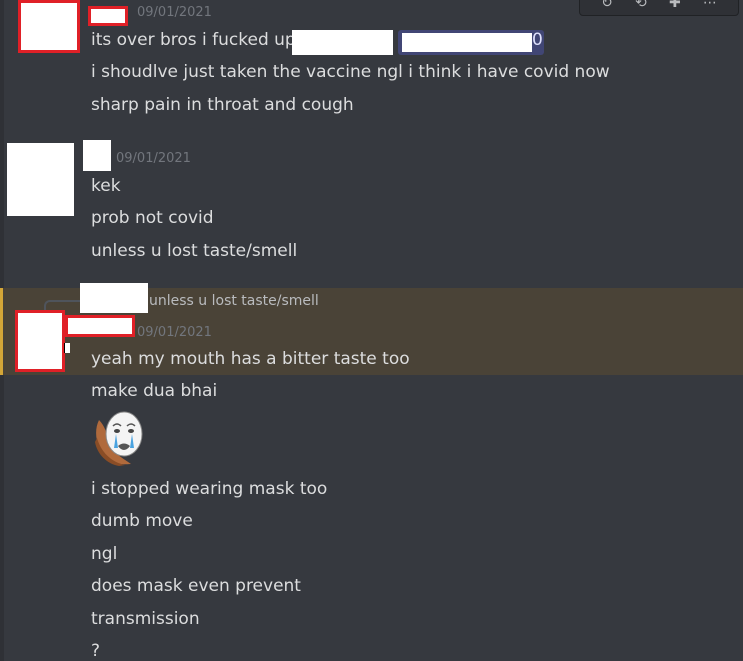 This screenshot has width=743, height=661. Describe the element at coordinates (234, 301) in the screenshot. I see `reply-preview: unless u lost taste/smell` at that location.